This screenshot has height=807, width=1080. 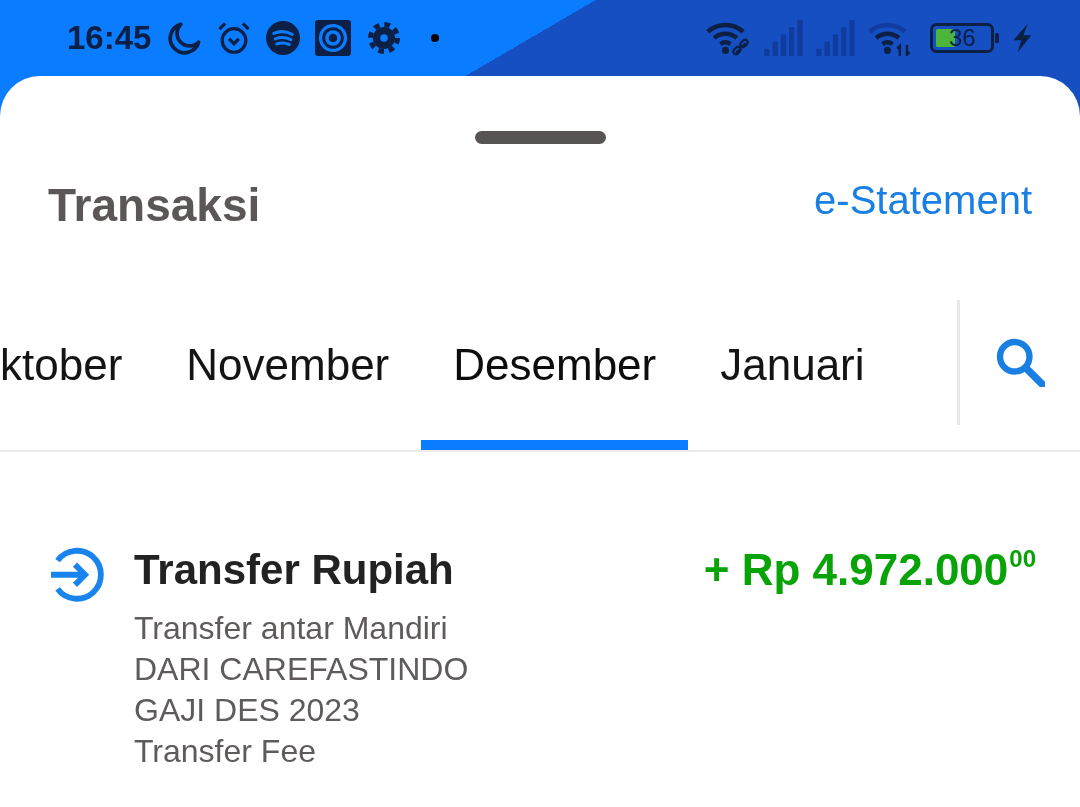 What do you see at coordinates (384, 38) in the screenshot?
I see `settings-icon` at bounding box center [384, 38].